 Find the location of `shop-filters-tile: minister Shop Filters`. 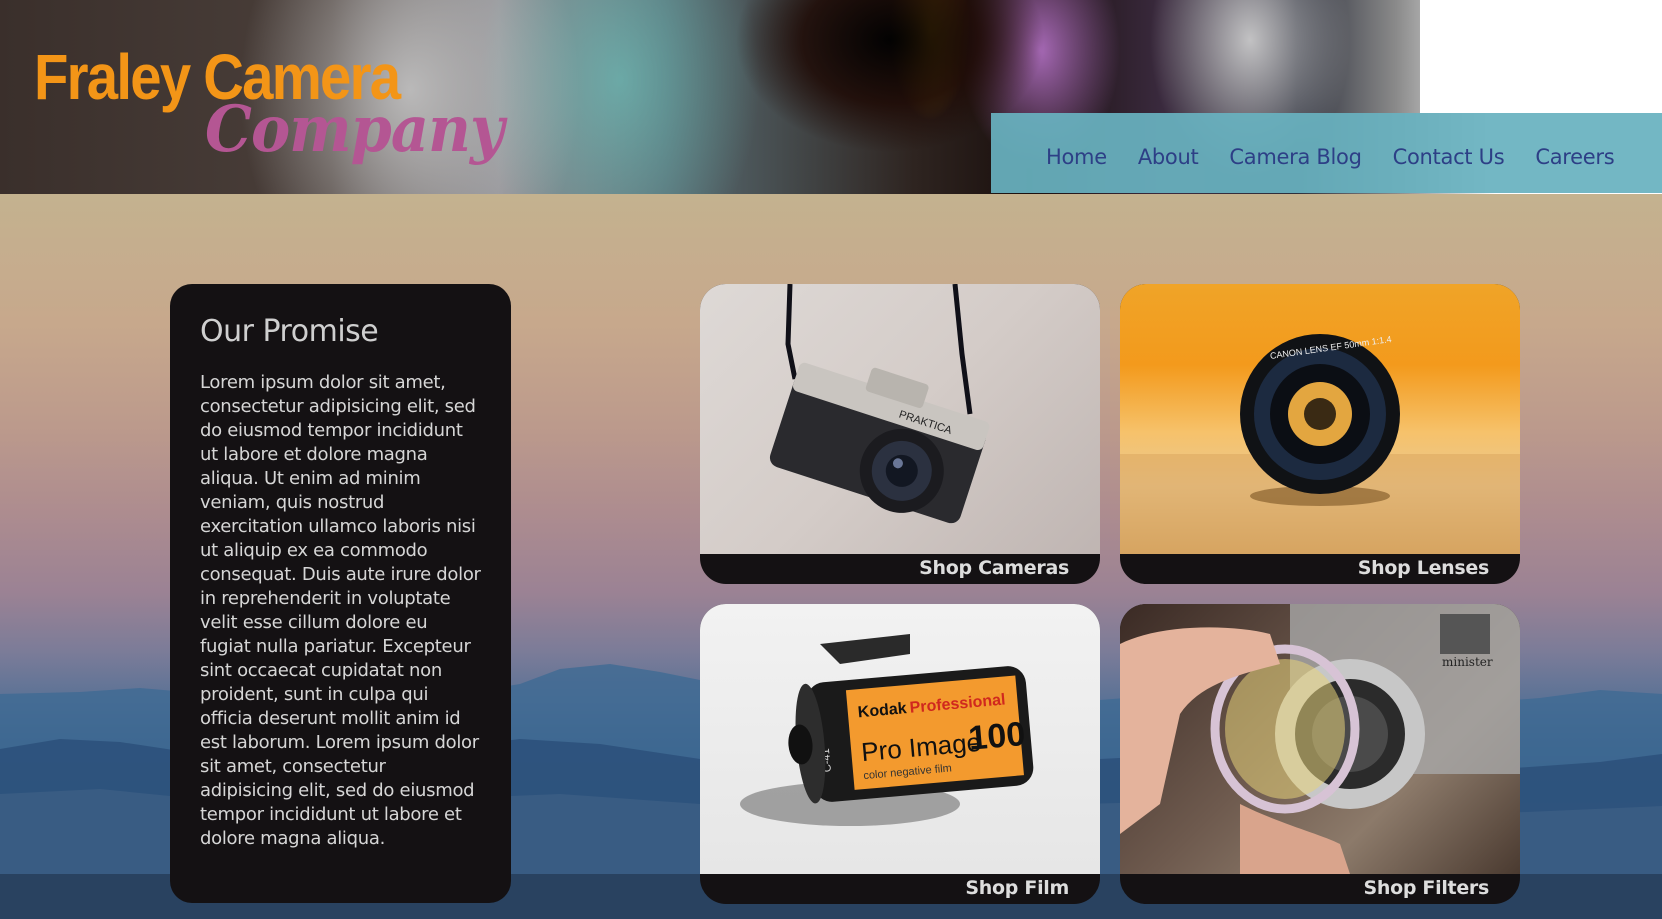

shop-filters-tile: minister Shop Filters is located at coordinates (1320, 754).